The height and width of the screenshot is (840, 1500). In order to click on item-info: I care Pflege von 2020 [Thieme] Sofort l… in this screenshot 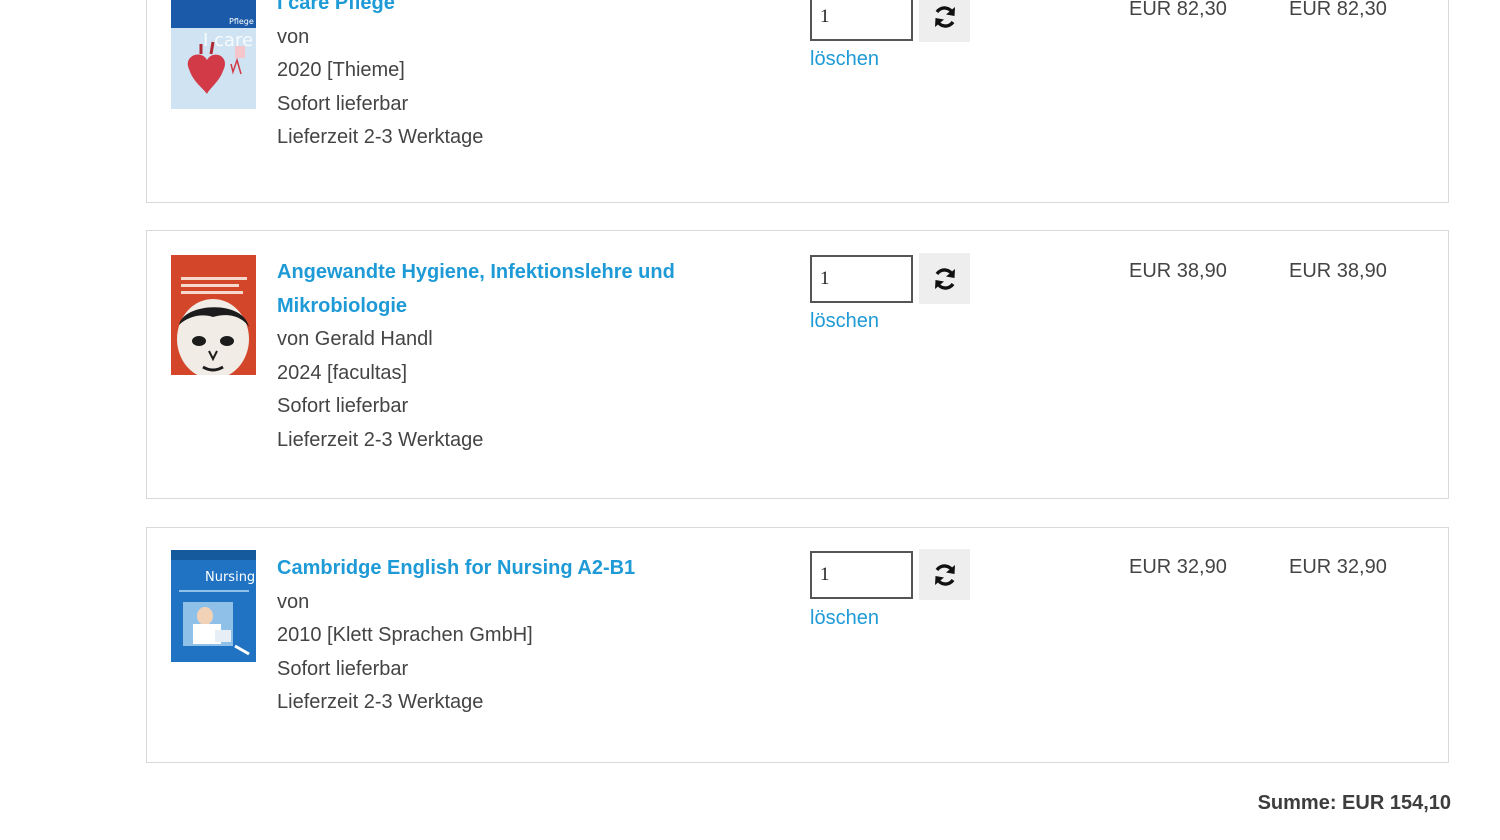, I will do `click(507, 77)`.